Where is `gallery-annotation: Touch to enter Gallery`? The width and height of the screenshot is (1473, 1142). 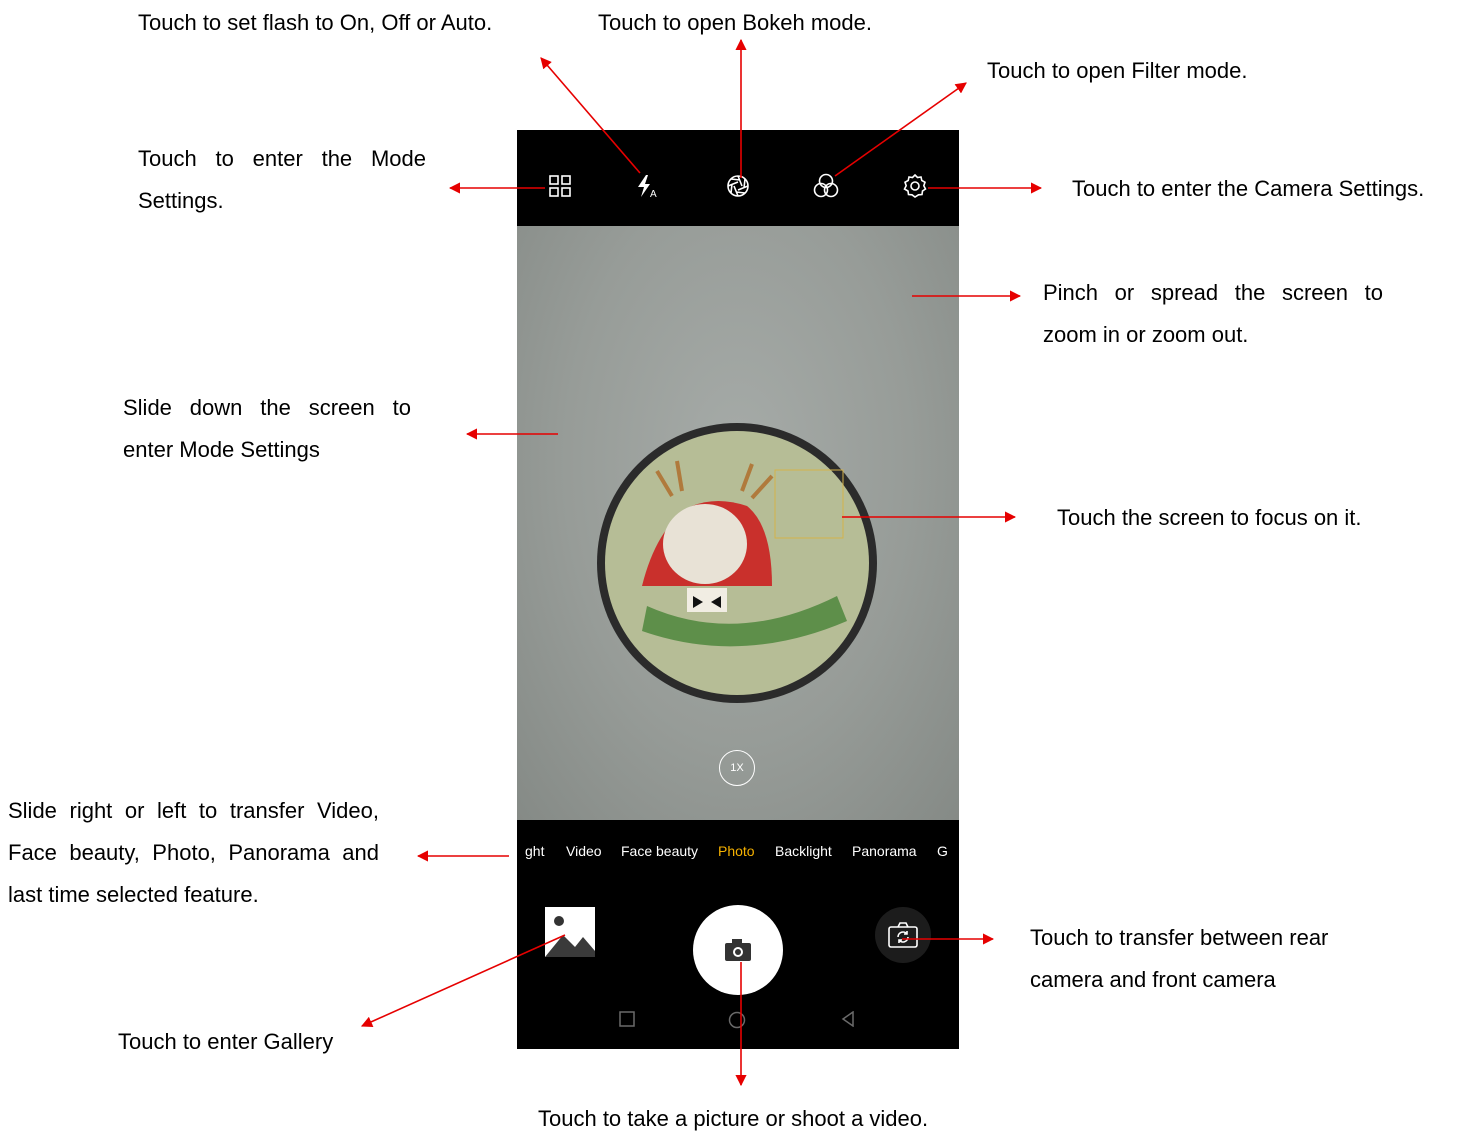
gallery-annotation: Touch to enter Gallery is located at coordinates (226, 1041).